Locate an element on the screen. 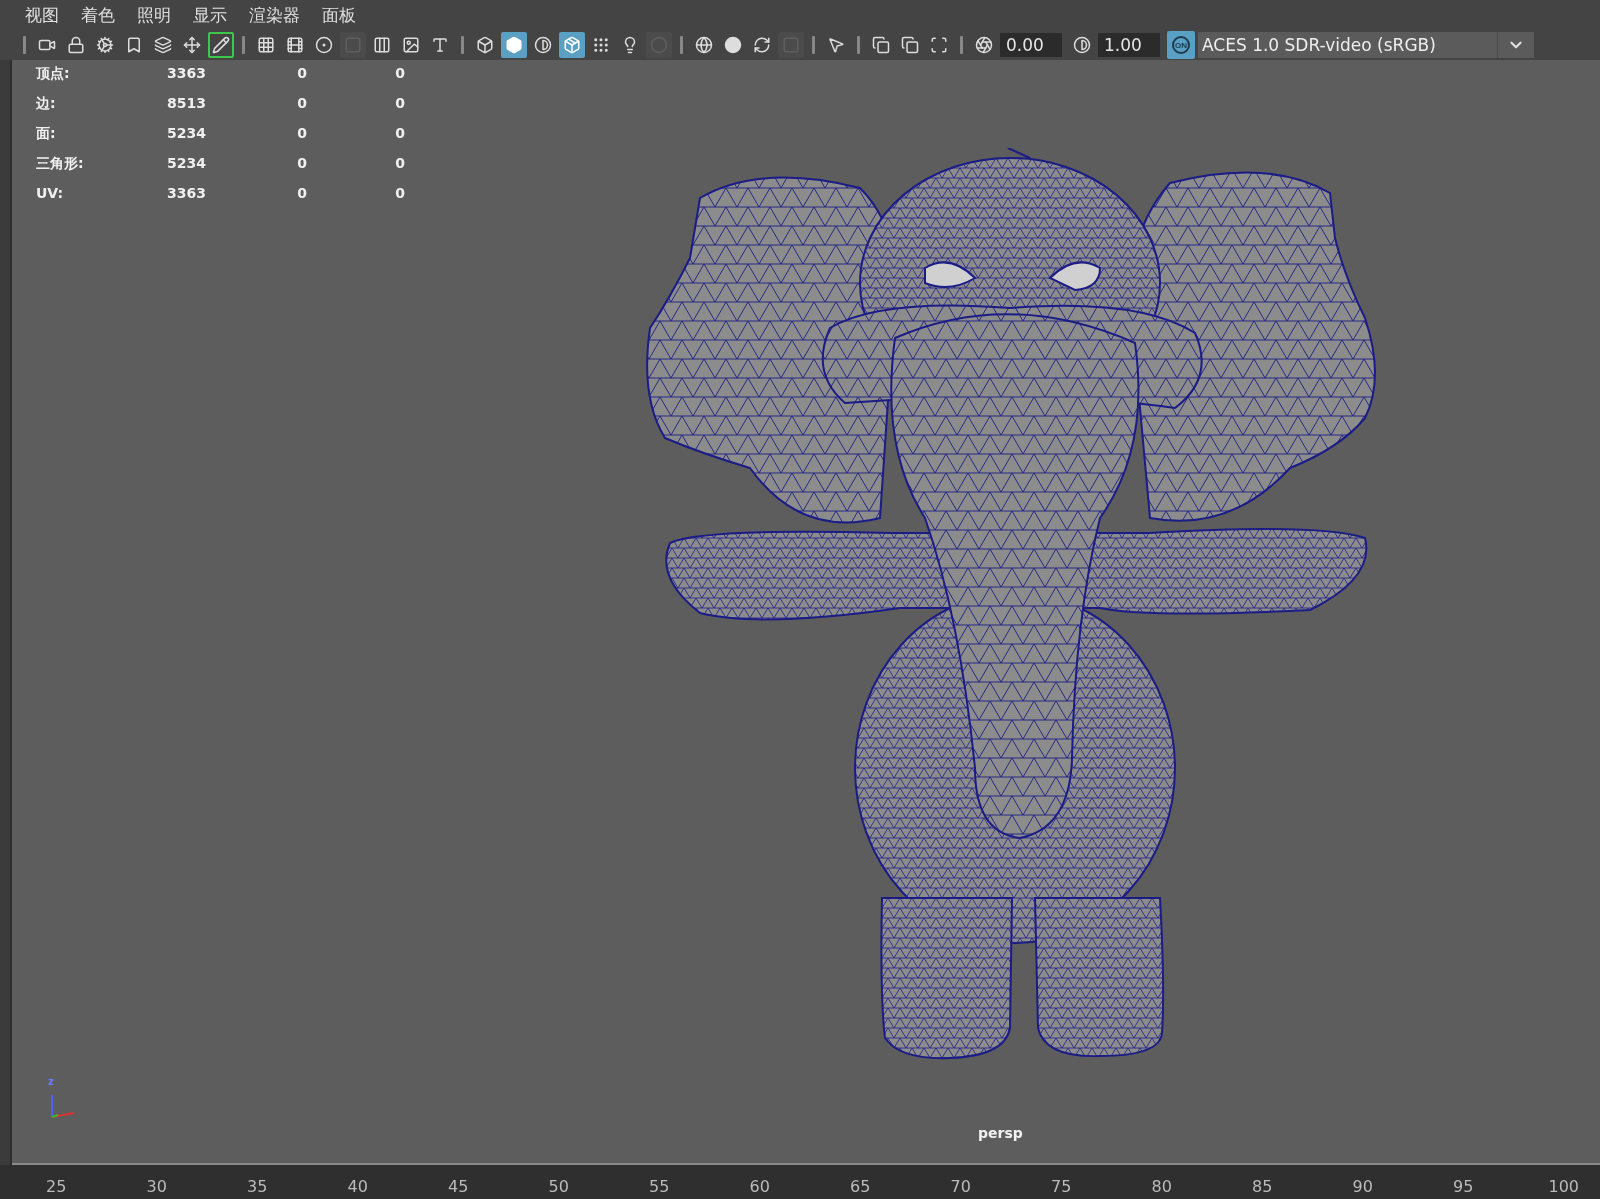 The height and width of the screenshot is (1199, 1600). menu-item: 显示 is located at coordinates (210, 15).